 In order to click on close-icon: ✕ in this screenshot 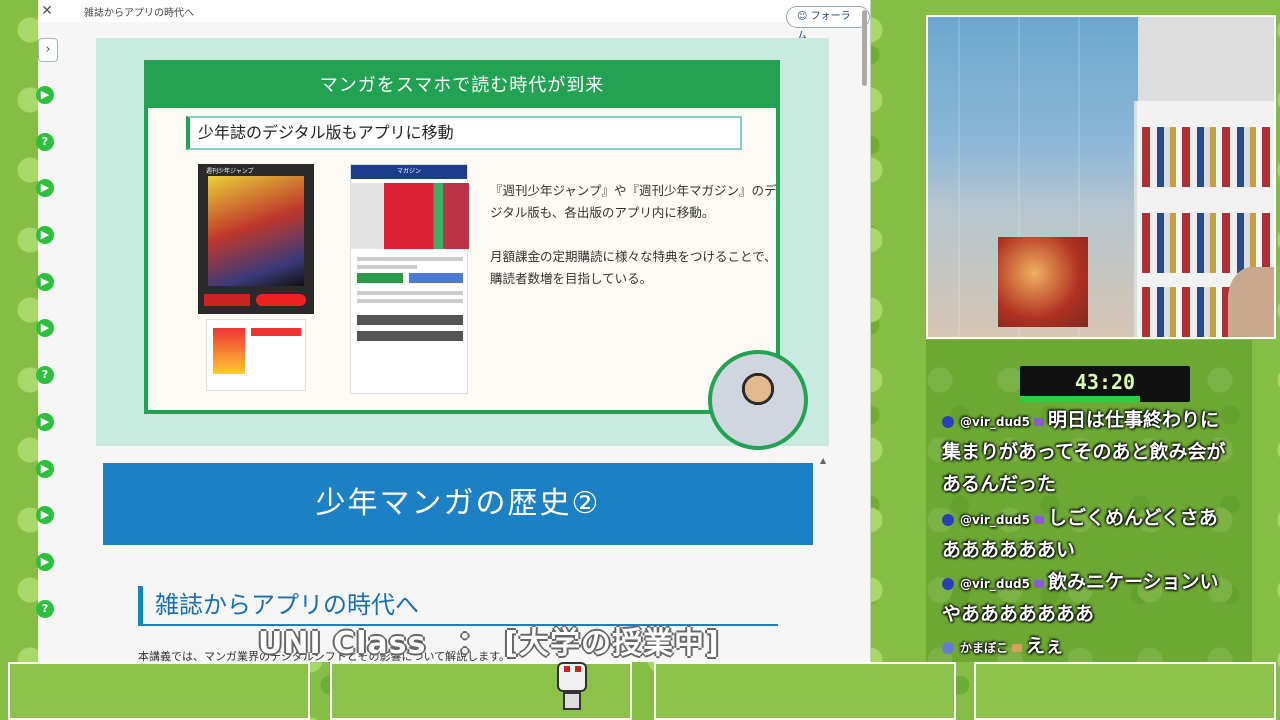, I will do `click(47, 11)`.